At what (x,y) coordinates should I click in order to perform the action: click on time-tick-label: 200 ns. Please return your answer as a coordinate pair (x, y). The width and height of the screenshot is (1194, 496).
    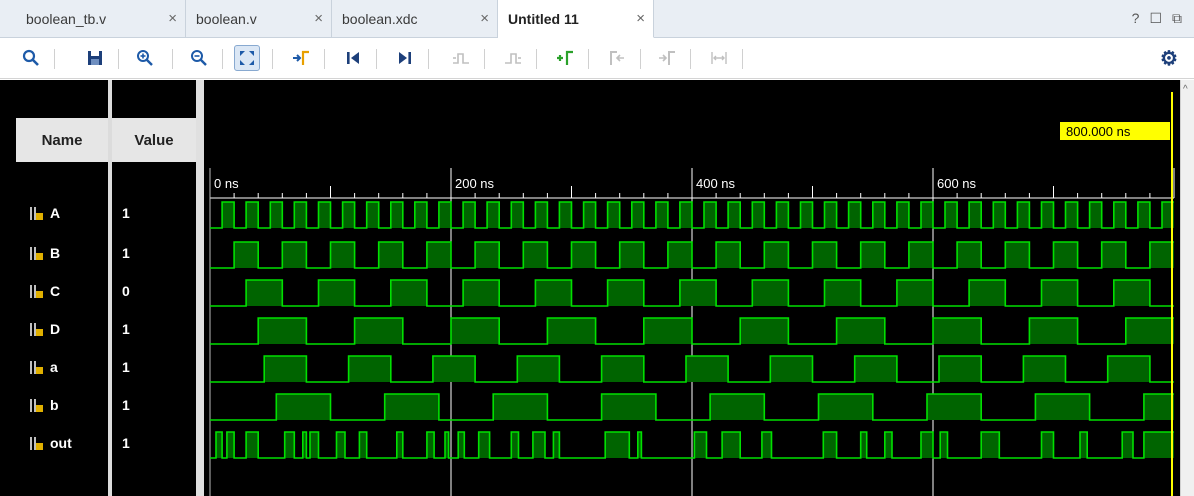
    Looking at the image, I should click on (475, 183).